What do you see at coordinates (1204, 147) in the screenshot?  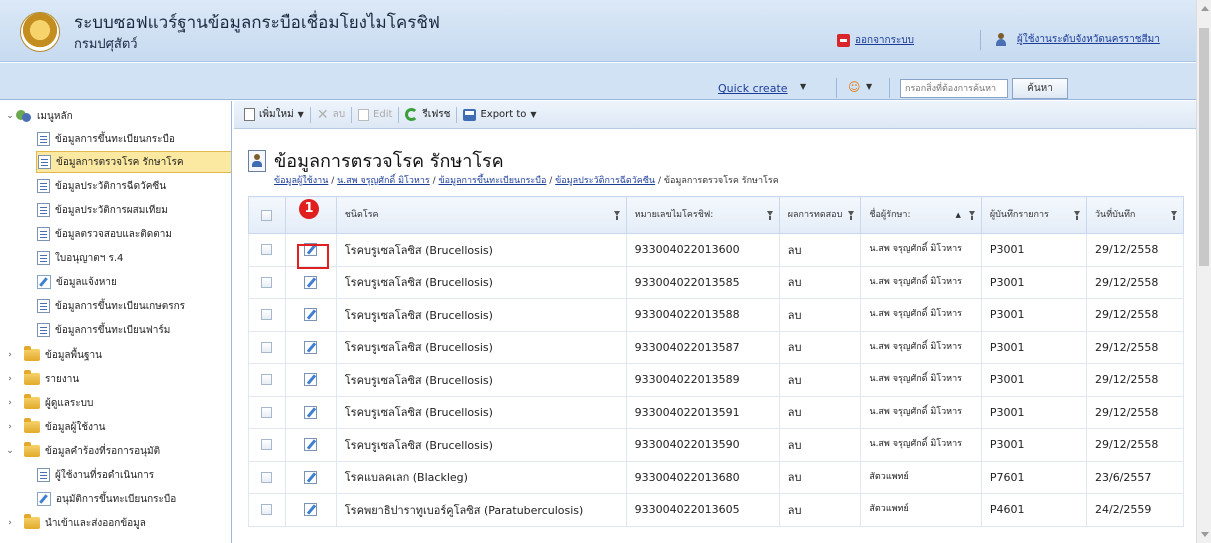 I see `scrollbar-thumb` at bounding box center [1204, 147].